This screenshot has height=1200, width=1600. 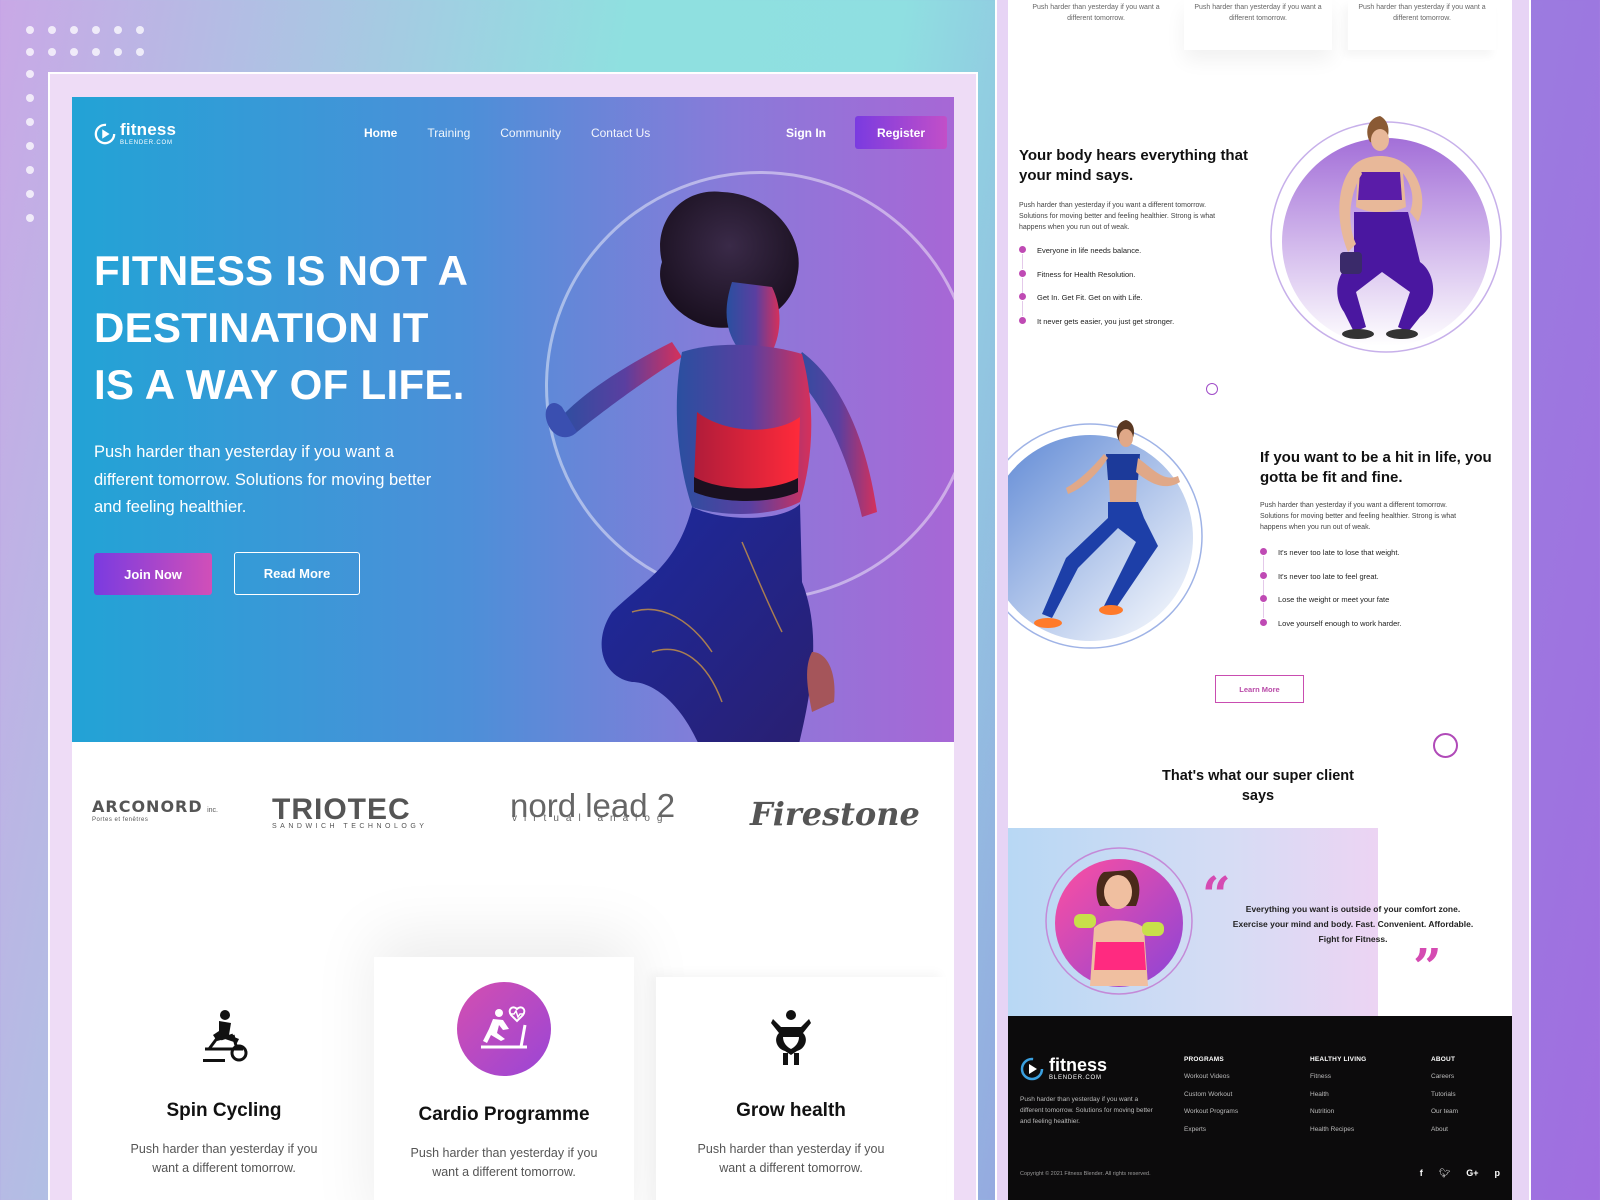 I want to click on partner-logo-nordlead: nord lead 2 virtual analog, so click(x=592, y=805).